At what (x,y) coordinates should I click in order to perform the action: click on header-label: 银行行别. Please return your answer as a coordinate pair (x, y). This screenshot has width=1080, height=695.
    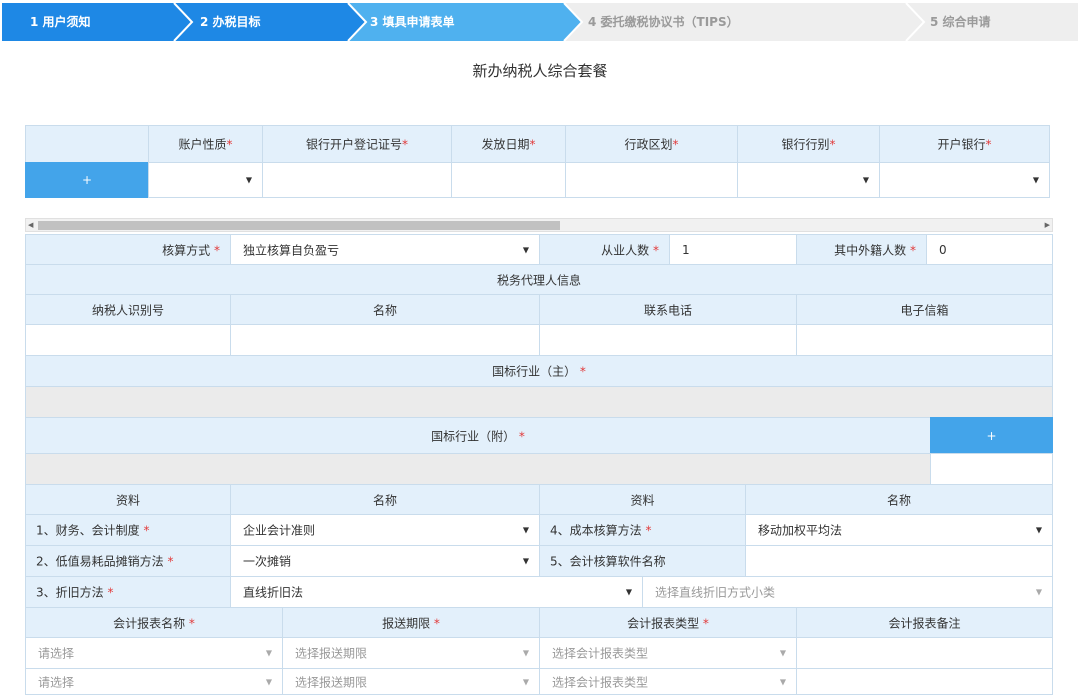
    Looking at the image, I should click on (805, 144).